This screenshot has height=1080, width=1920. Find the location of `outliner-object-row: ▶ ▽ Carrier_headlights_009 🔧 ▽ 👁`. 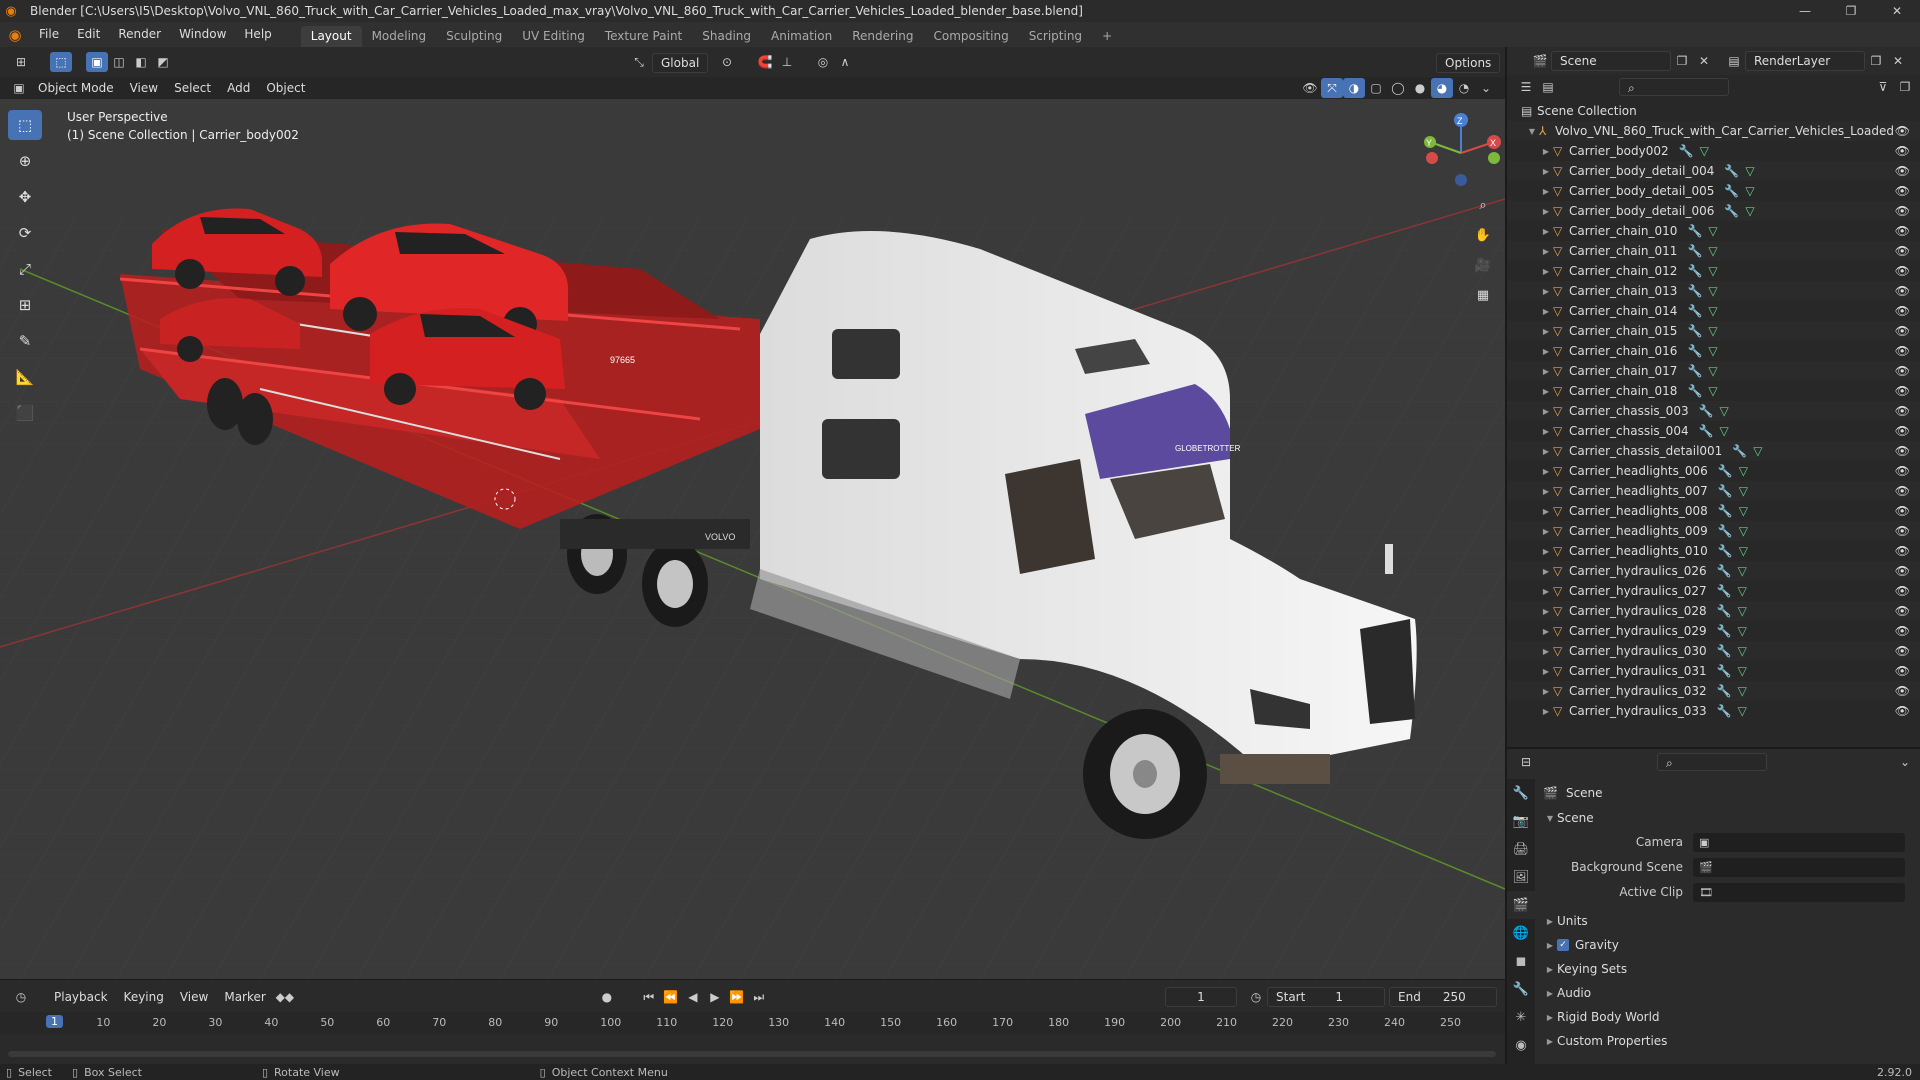

outliner-object-row: ▶ ▽ Carrier_headlights_009 🔧 ▽ 👁 is located at coordinates (1713, 531).